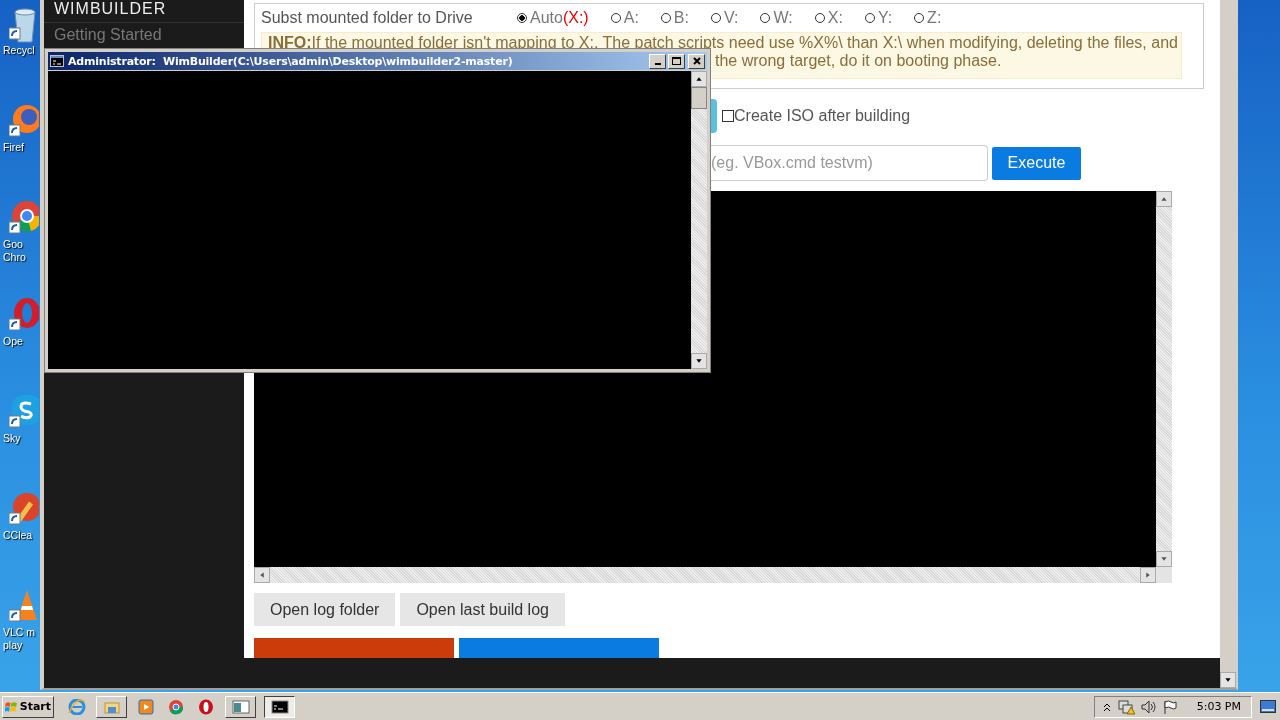 The height and width of the screenshot is (720, 1280). I want to click on window-title: Administrator: WimBuilder(C:\Users\admin\Desktop\wimbuilder2-master), so click(290, 61).